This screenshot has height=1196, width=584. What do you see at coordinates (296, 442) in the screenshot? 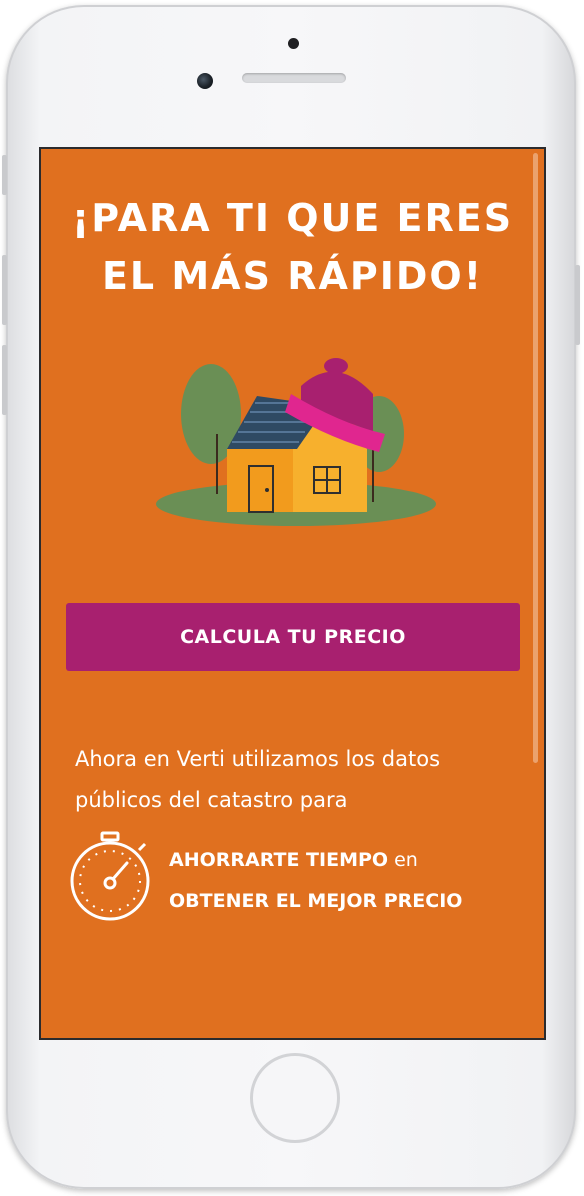
I see `house-with-hat-illustration` at bounding box center [296, 442].